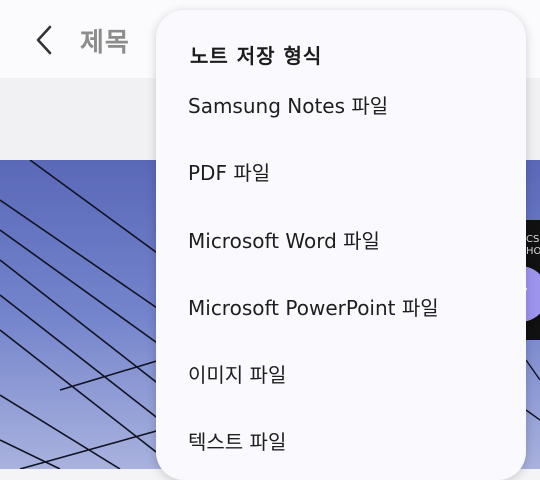 This screenshot has height=480, width=540. I want to click on svg-text: HO, so click(533, 251).